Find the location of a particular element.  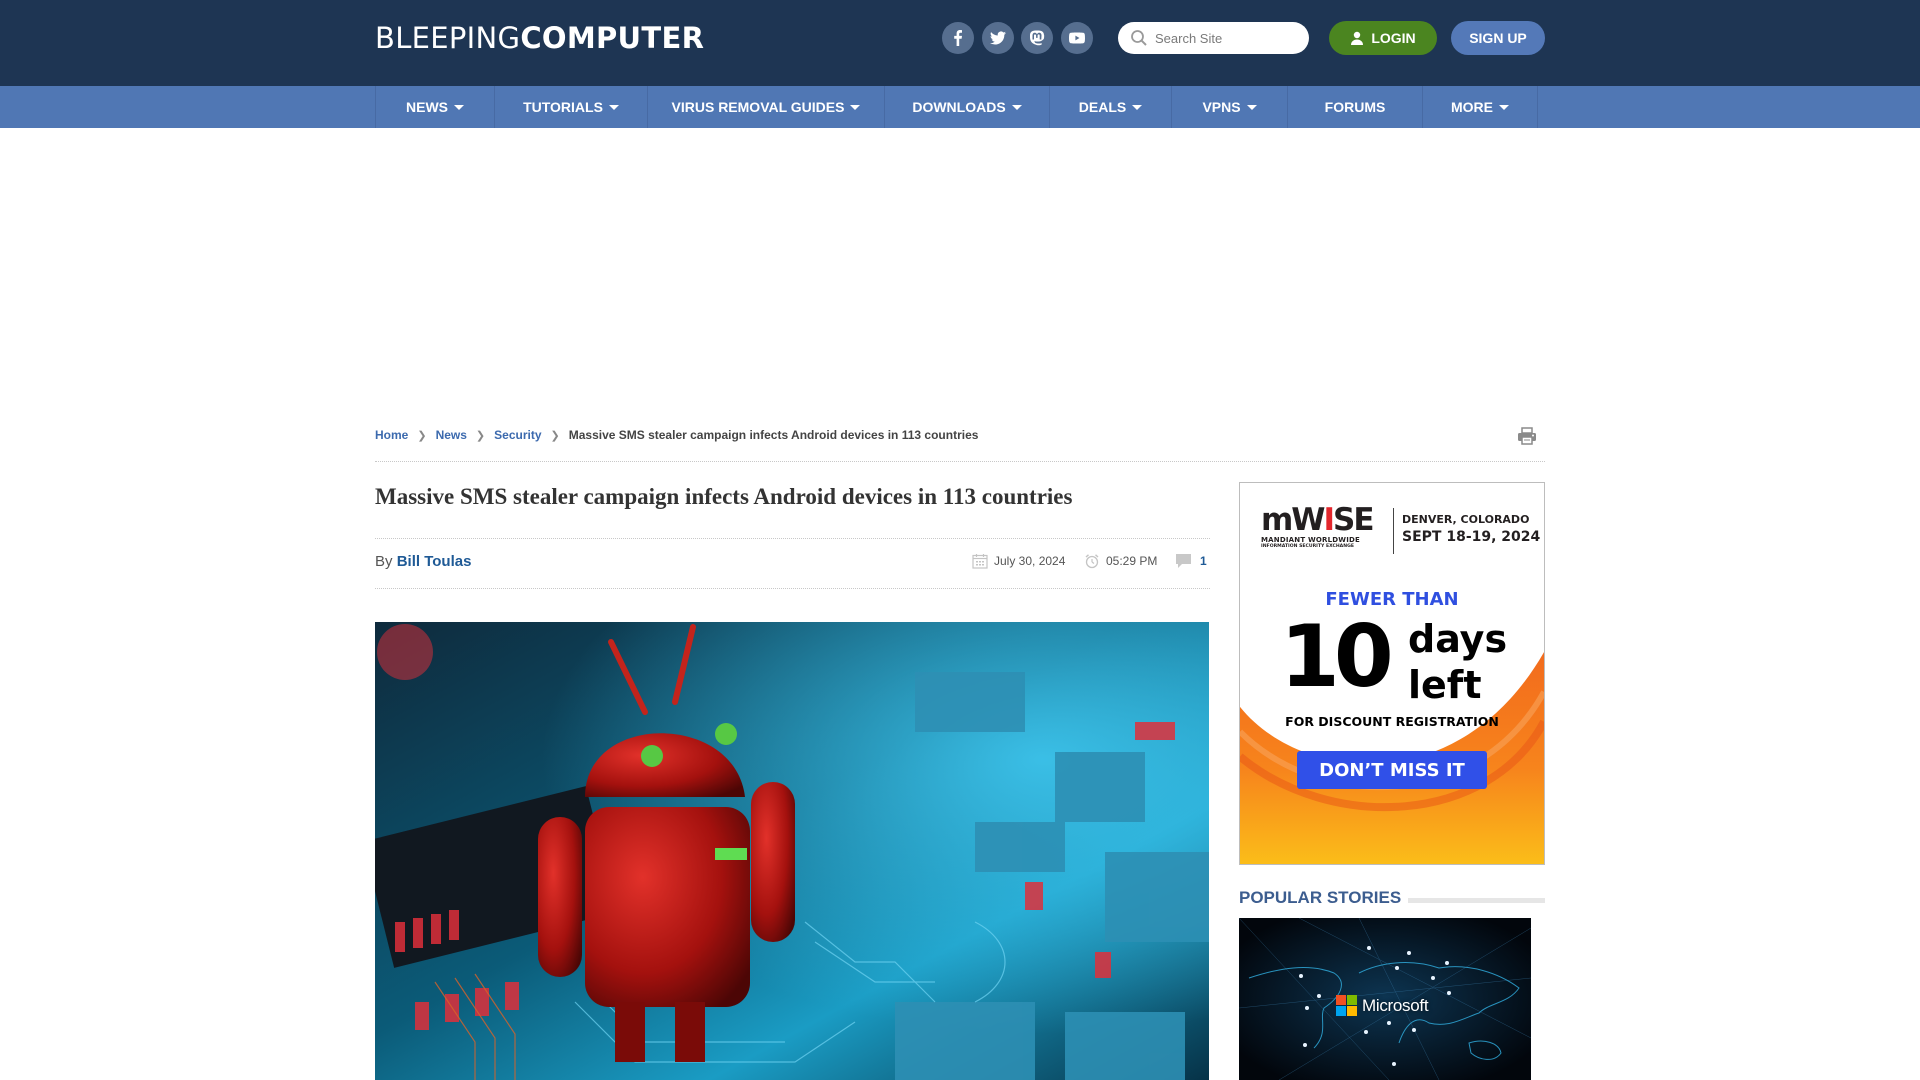

comments-link: 1 is located at coordinates (1191, 561).